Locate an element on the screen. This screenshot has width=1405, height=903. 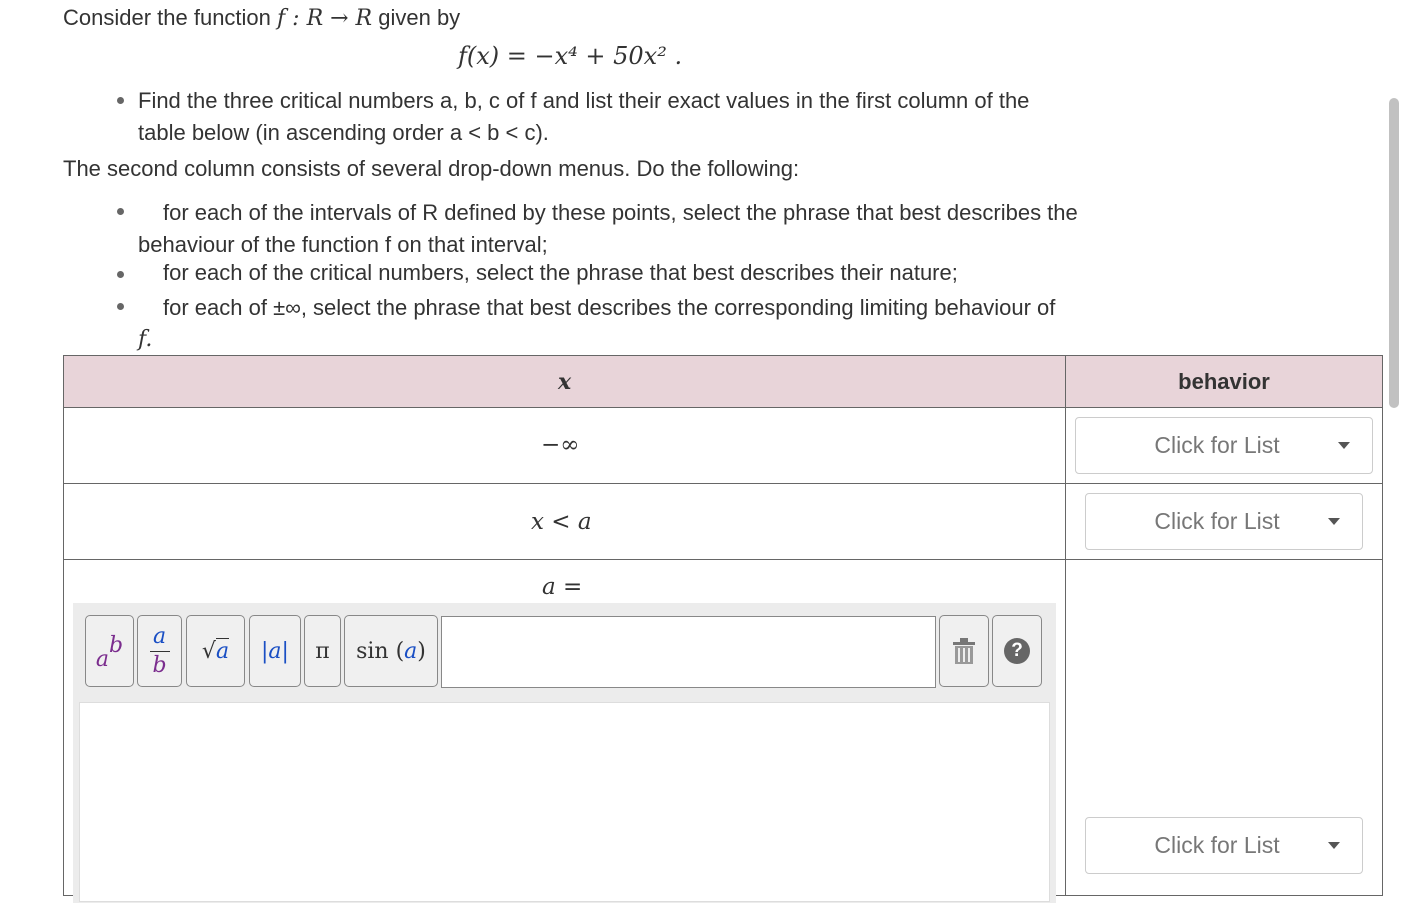
power-button: ab is located at coordinates (109, 651).